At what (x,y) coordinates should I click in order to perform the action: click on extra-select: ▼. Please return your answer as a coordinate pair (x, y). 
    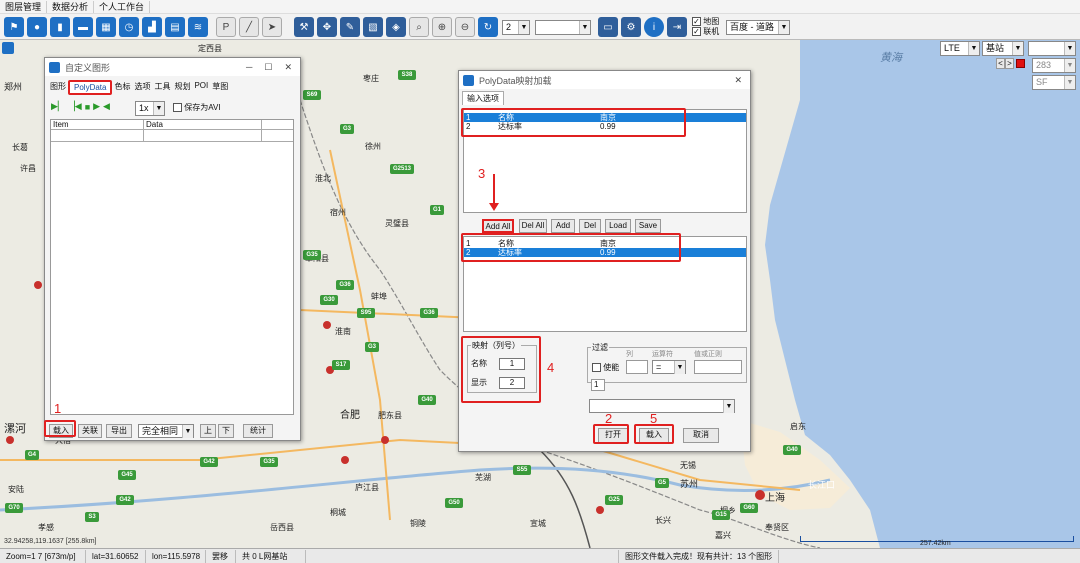
    Looking at the image, I should click on (1052, 48).